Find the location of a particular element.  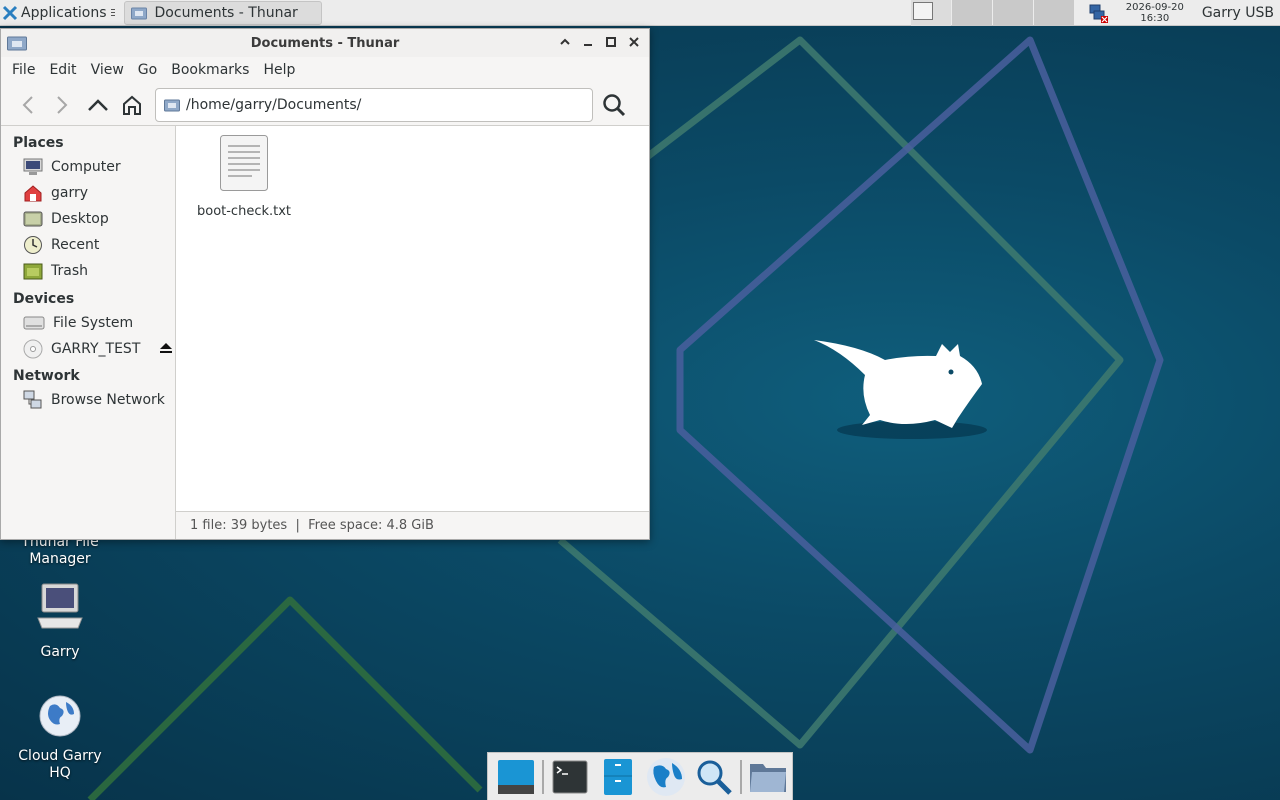

minimize-button is located at coordinates (588, 42).